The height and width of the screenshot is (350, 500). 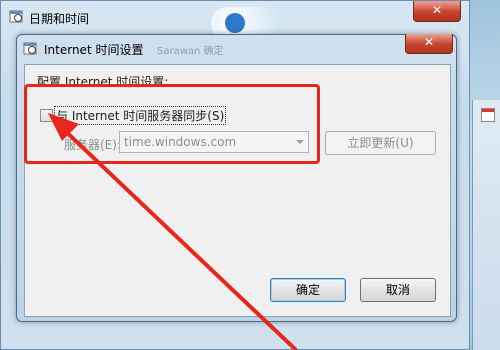 What do you see at coordinates (63, 127) in the screenshot?
I see `arrow-head` at bounding box center [63, 127].